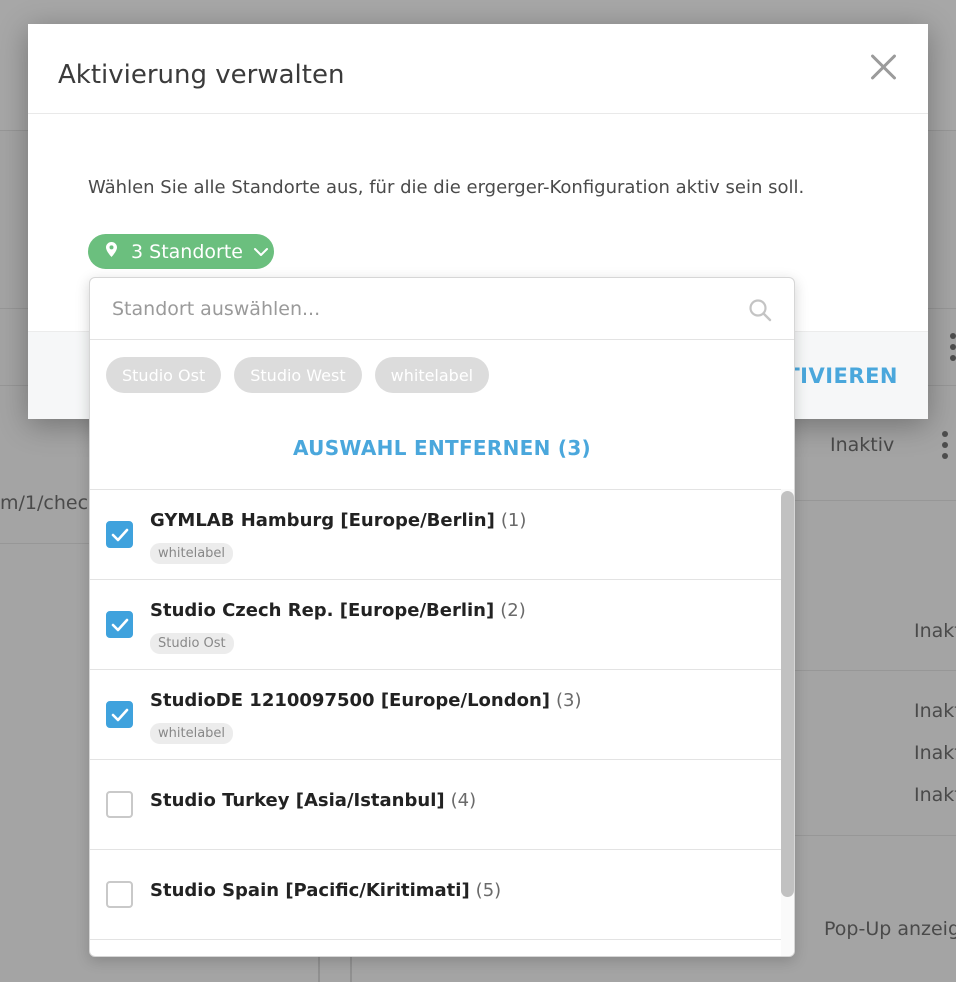 The height and width of the screenshot is (982, 956). I want to click on locations-button-label: 3 Standorte, so click(187, 251).